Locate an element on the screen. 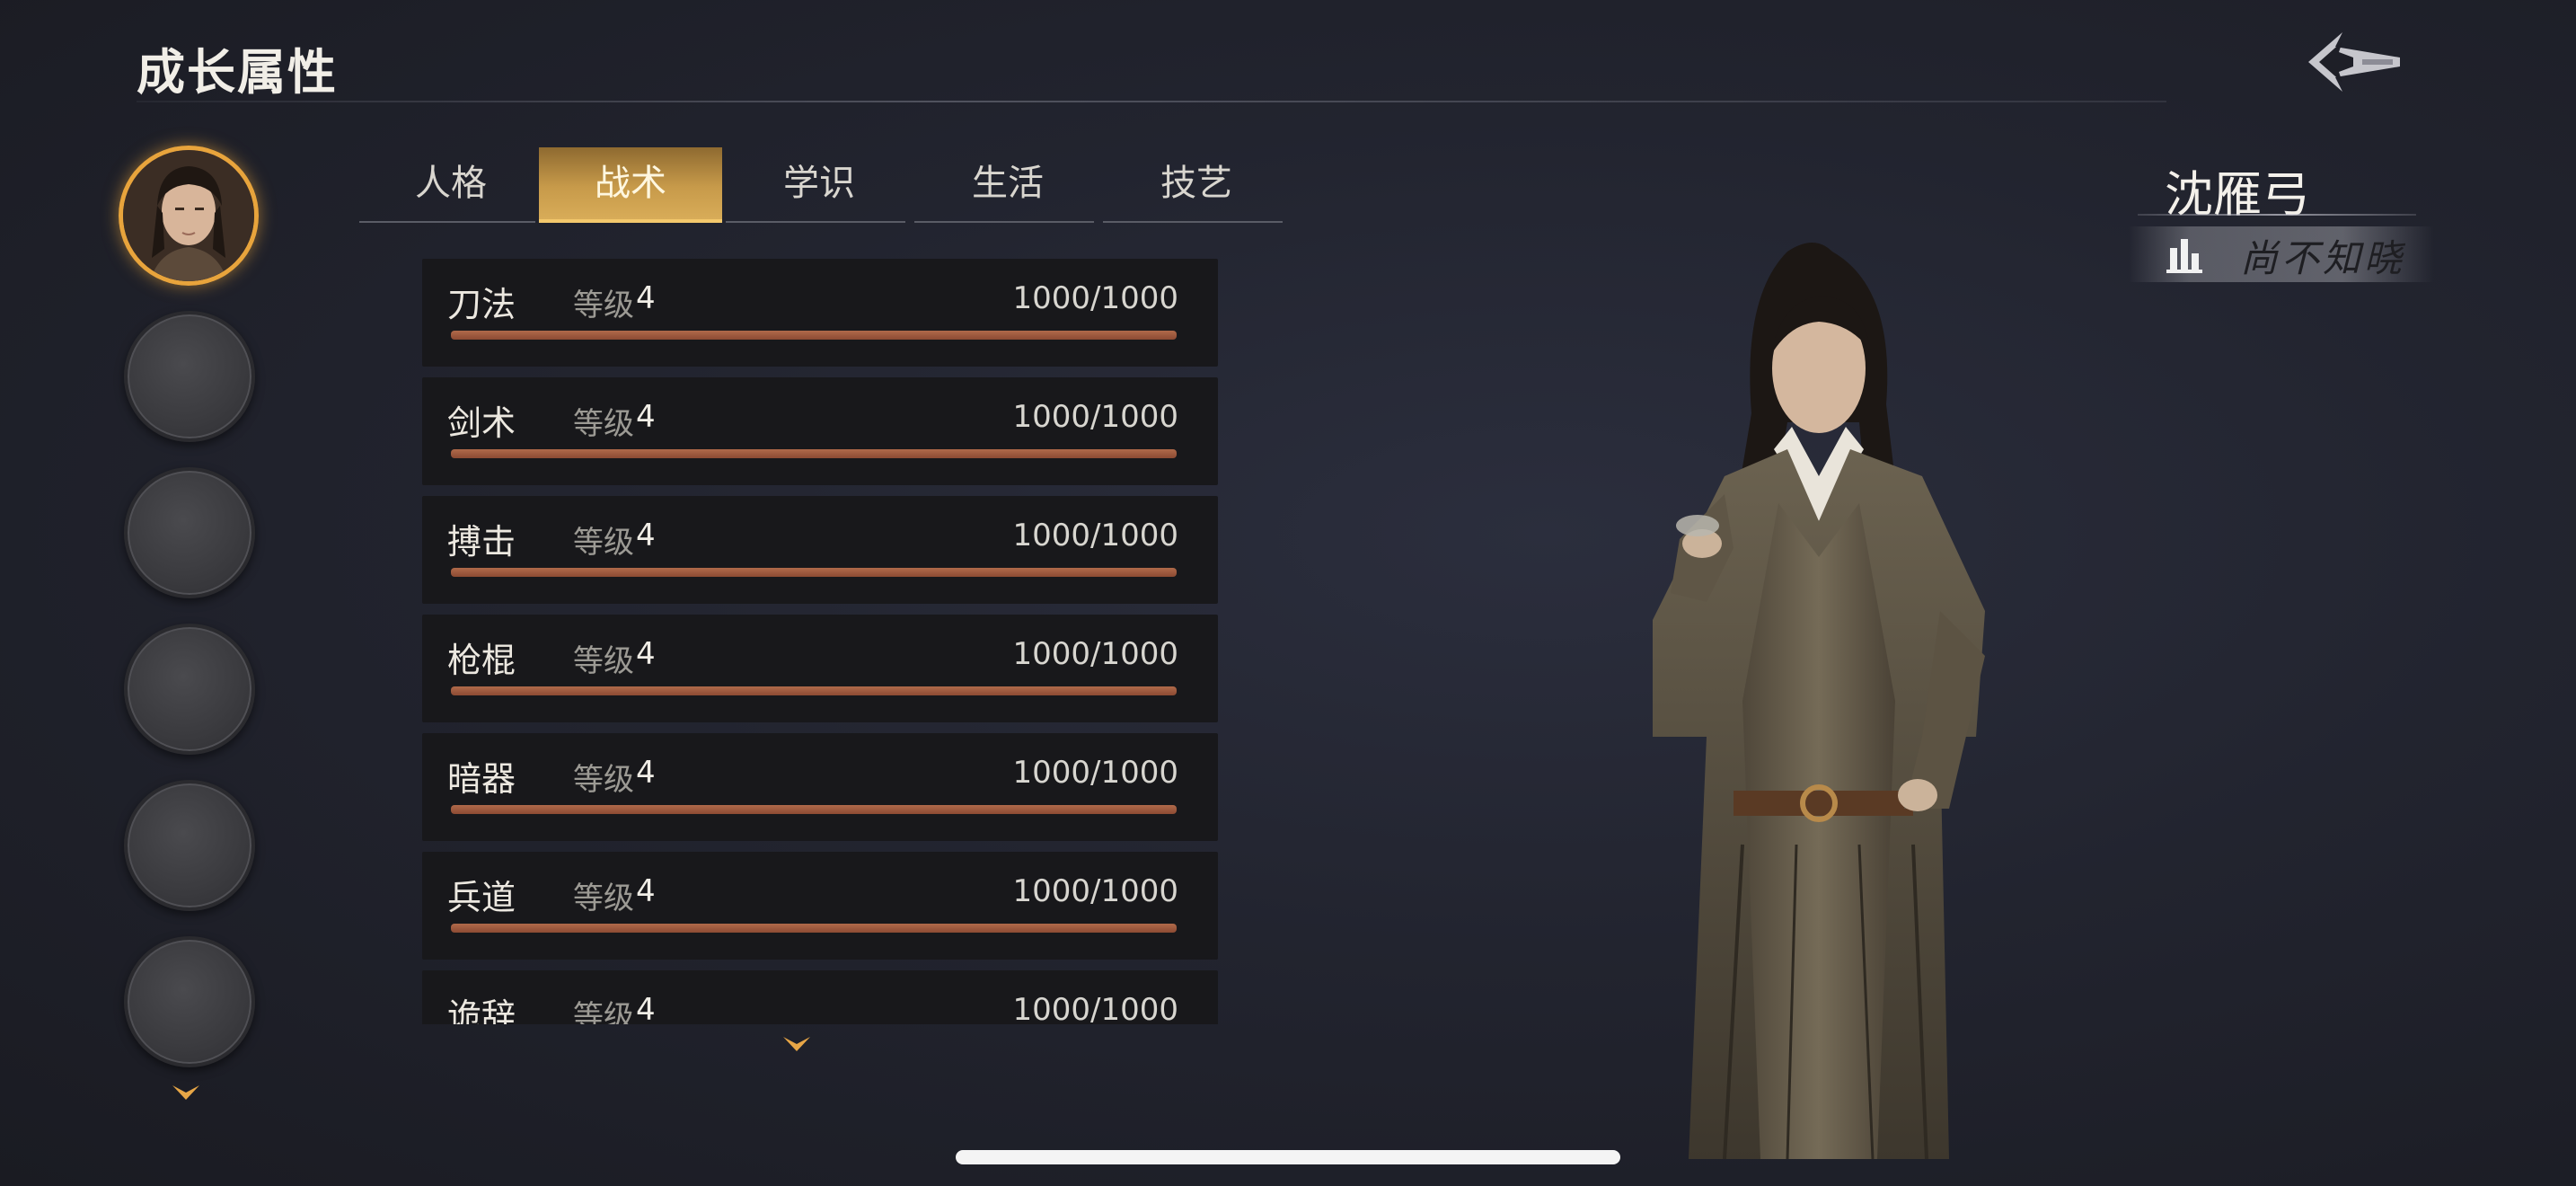 The height and width of the screenshot is (1186, 2576). skill-name: 兵道 is located at coordinates (481, 897).